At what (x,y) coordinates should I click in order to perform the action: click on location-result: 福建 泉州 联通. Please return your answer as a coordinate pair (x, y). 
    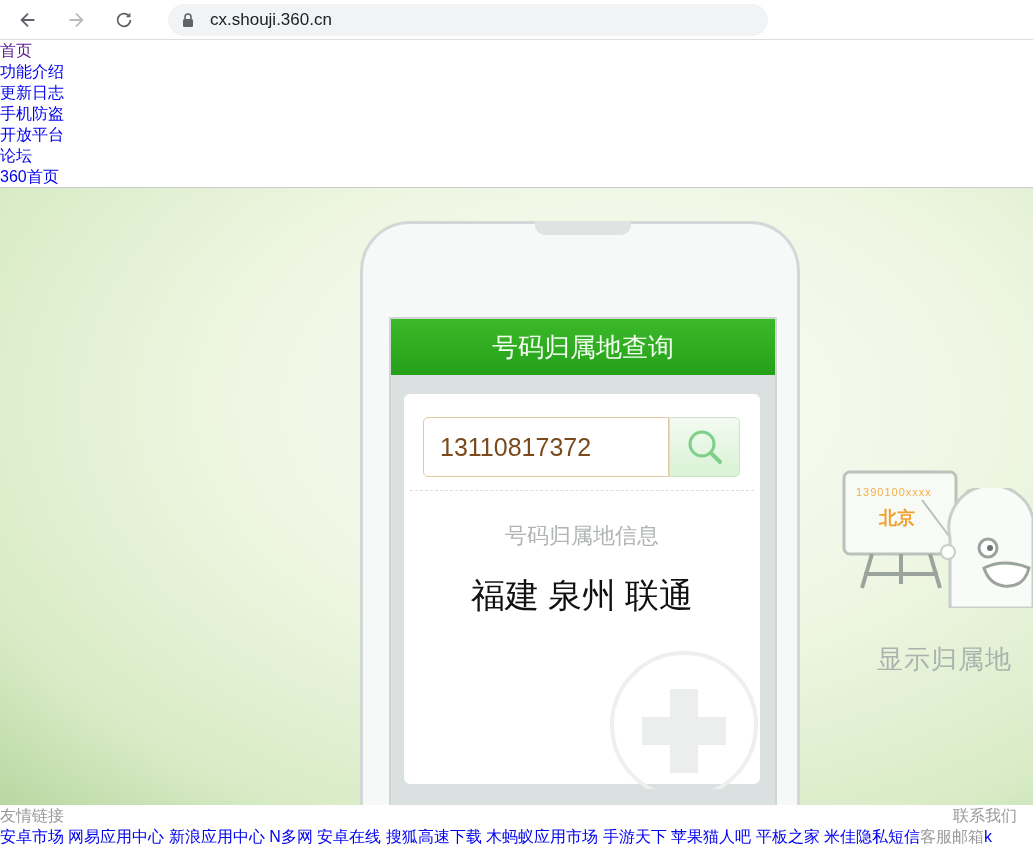
    Looking at the image, I should click on (582, 595).